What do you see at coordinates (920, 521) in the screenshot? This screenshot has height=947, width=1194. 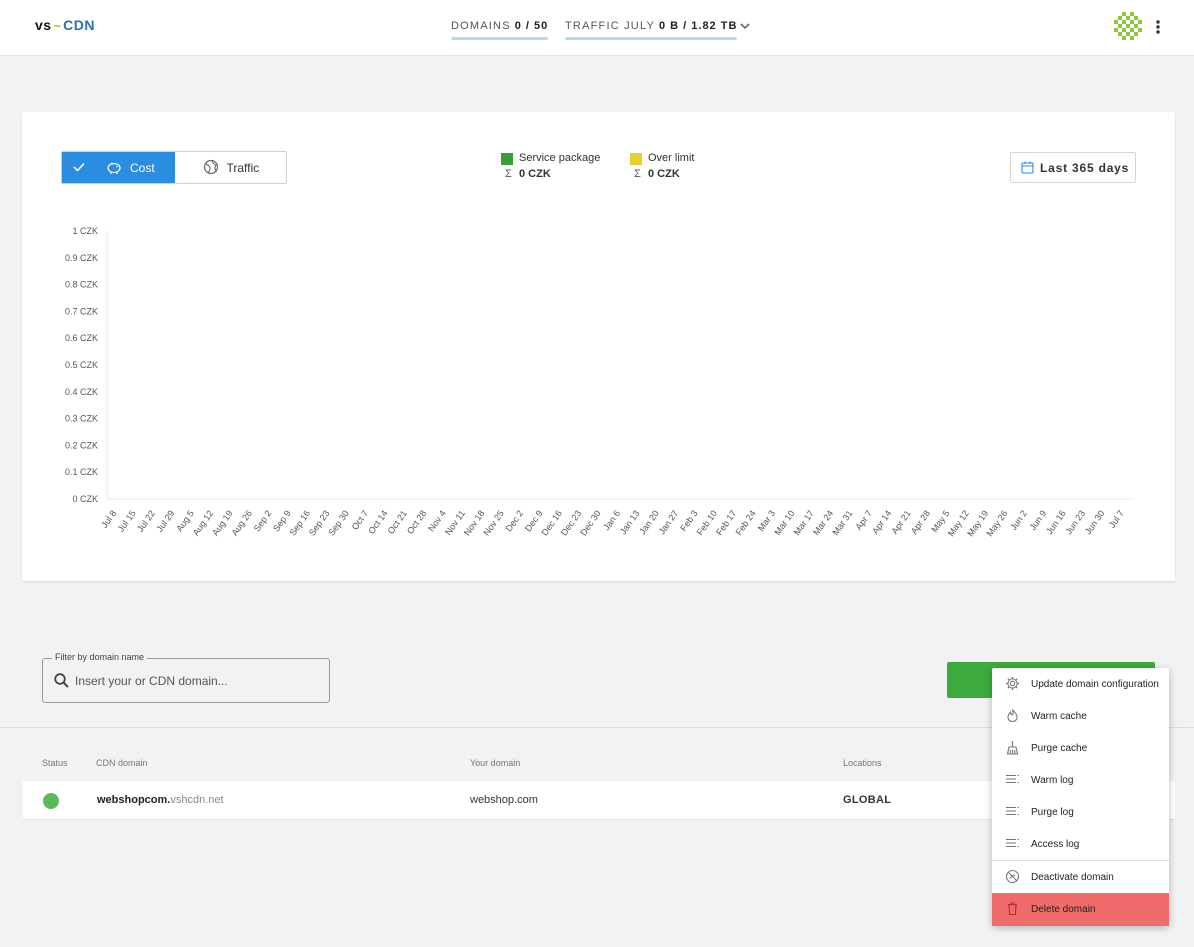 I see `x-tick-label: Apr 28` at bounding box center [920, 521].